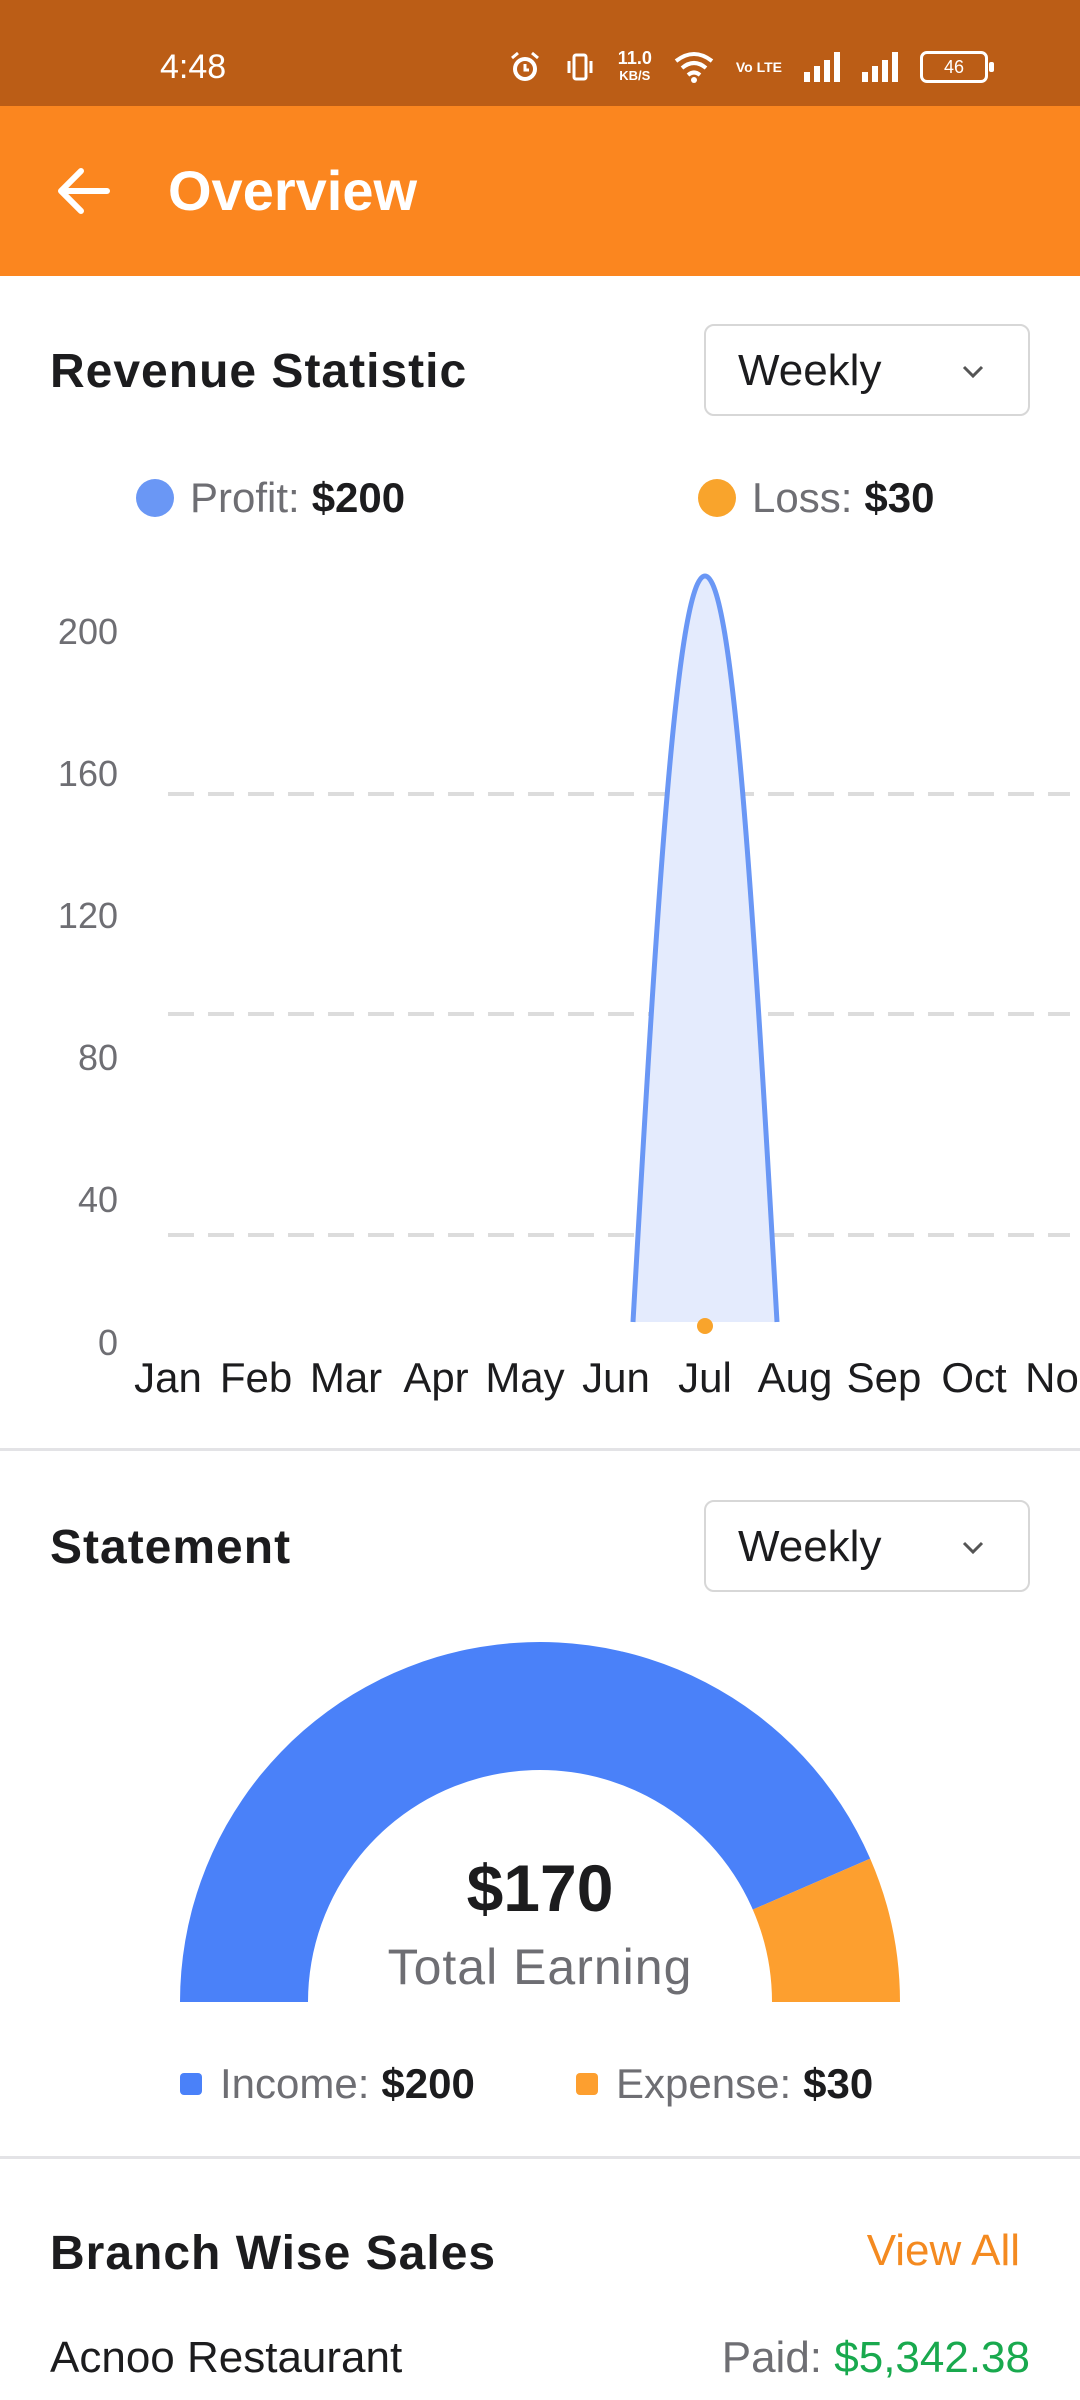 The height and width of the screenshot is (2400, 1080). Describe the element at coordinates (540, 1967) in the screenshot. I see `total-earning-label: Total Earning` at that location.